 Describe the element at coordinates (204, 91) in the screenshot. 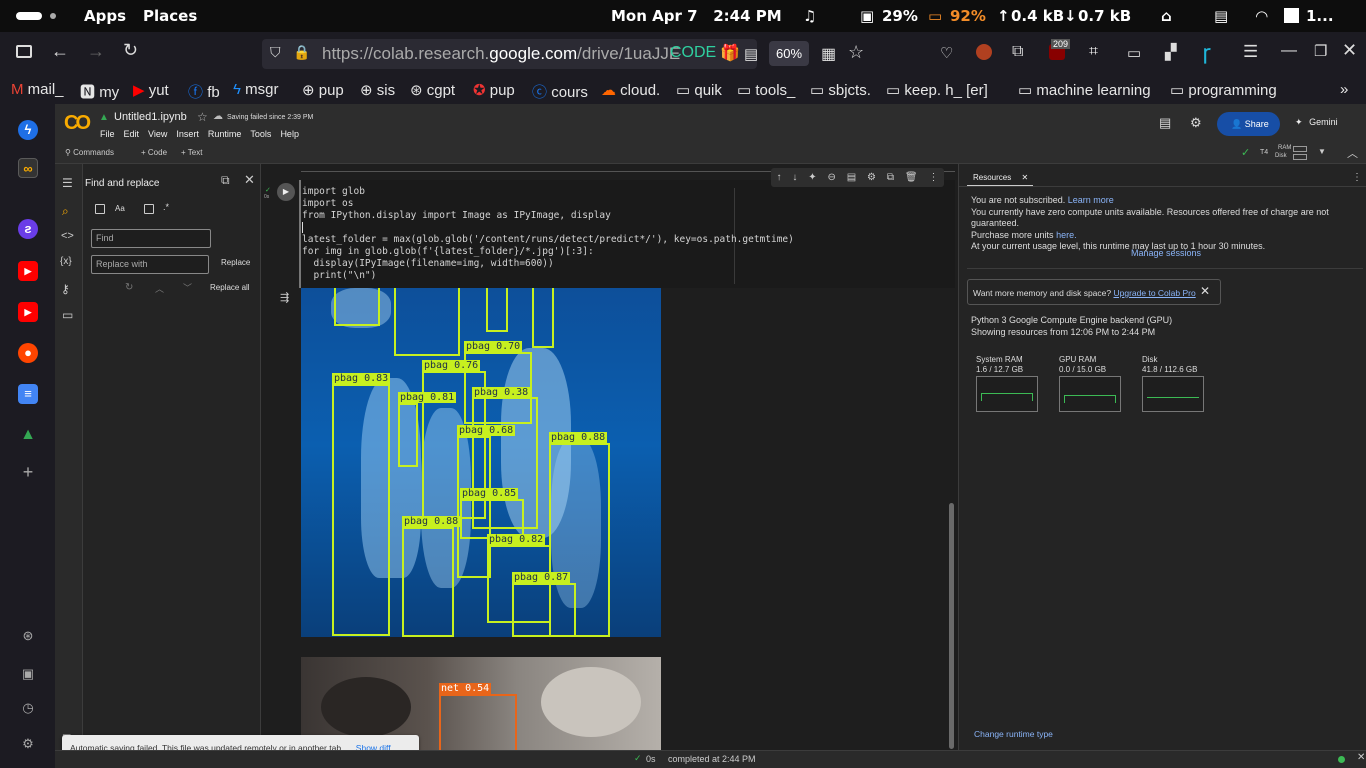

I see `bookmark-fb: ⓕ fb` at that location.